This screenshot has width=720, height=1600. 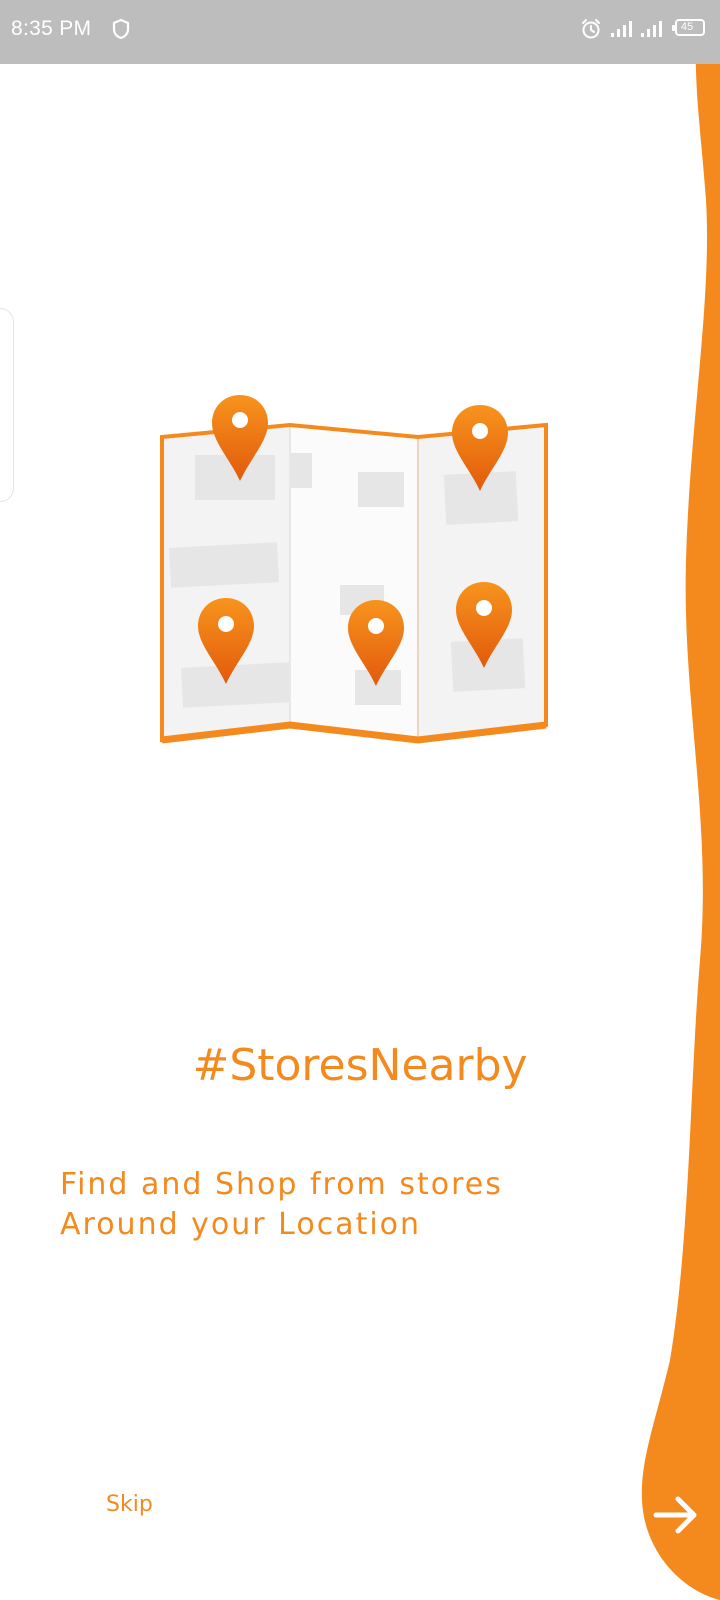 I want to click on onboarding-title-text: #StoresNearby, so click(x=360, y=1065).